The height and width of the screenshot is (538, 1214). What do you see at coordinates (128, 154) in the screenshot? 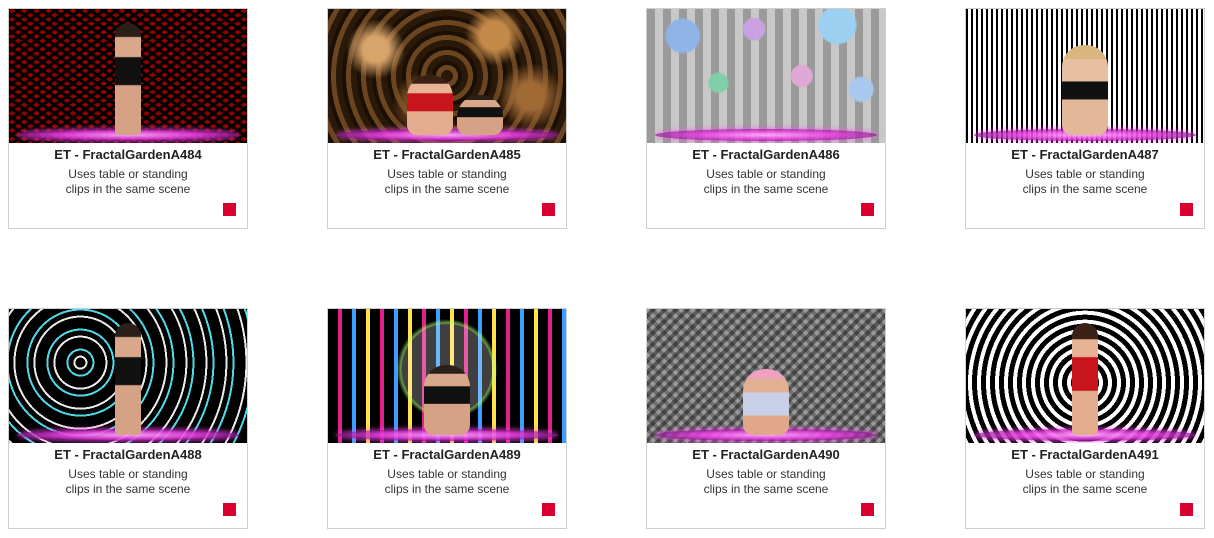
I see `product-title: ET - FractalGardenA484` at bounding box center [128, 154].